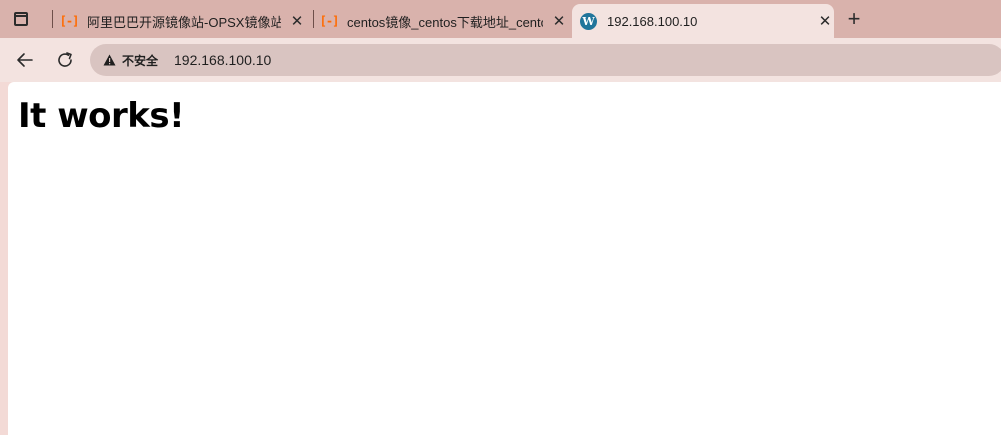  I want to click on tab-aliyun-mirror: [-] 阿里巴巴开源镜像站-OPSX镜像站 ✕, so click(182, 21).